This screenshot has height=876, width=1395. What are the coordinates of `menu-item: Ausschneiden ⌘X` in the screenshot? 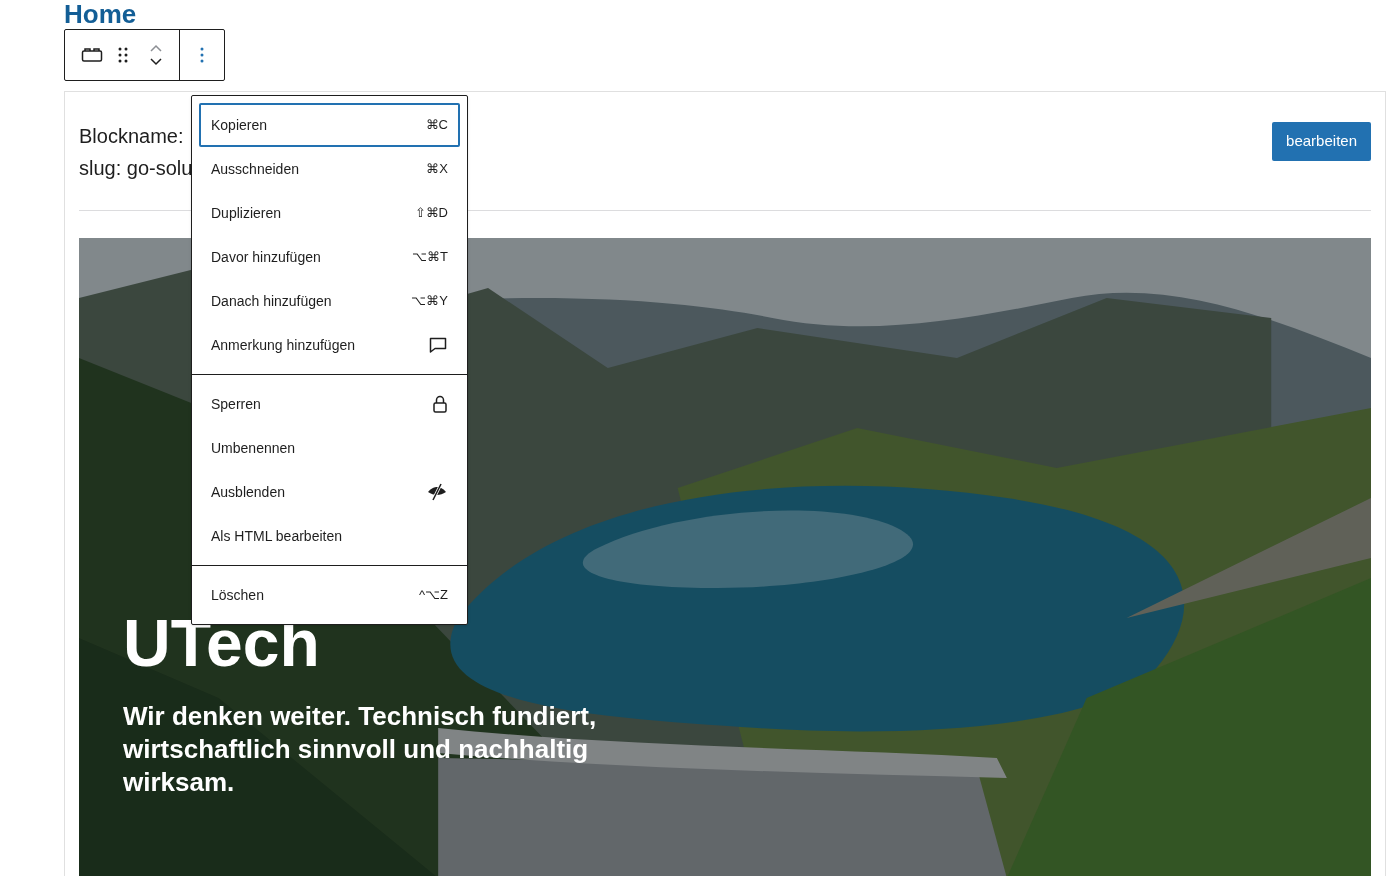 It's located at (329, 169).